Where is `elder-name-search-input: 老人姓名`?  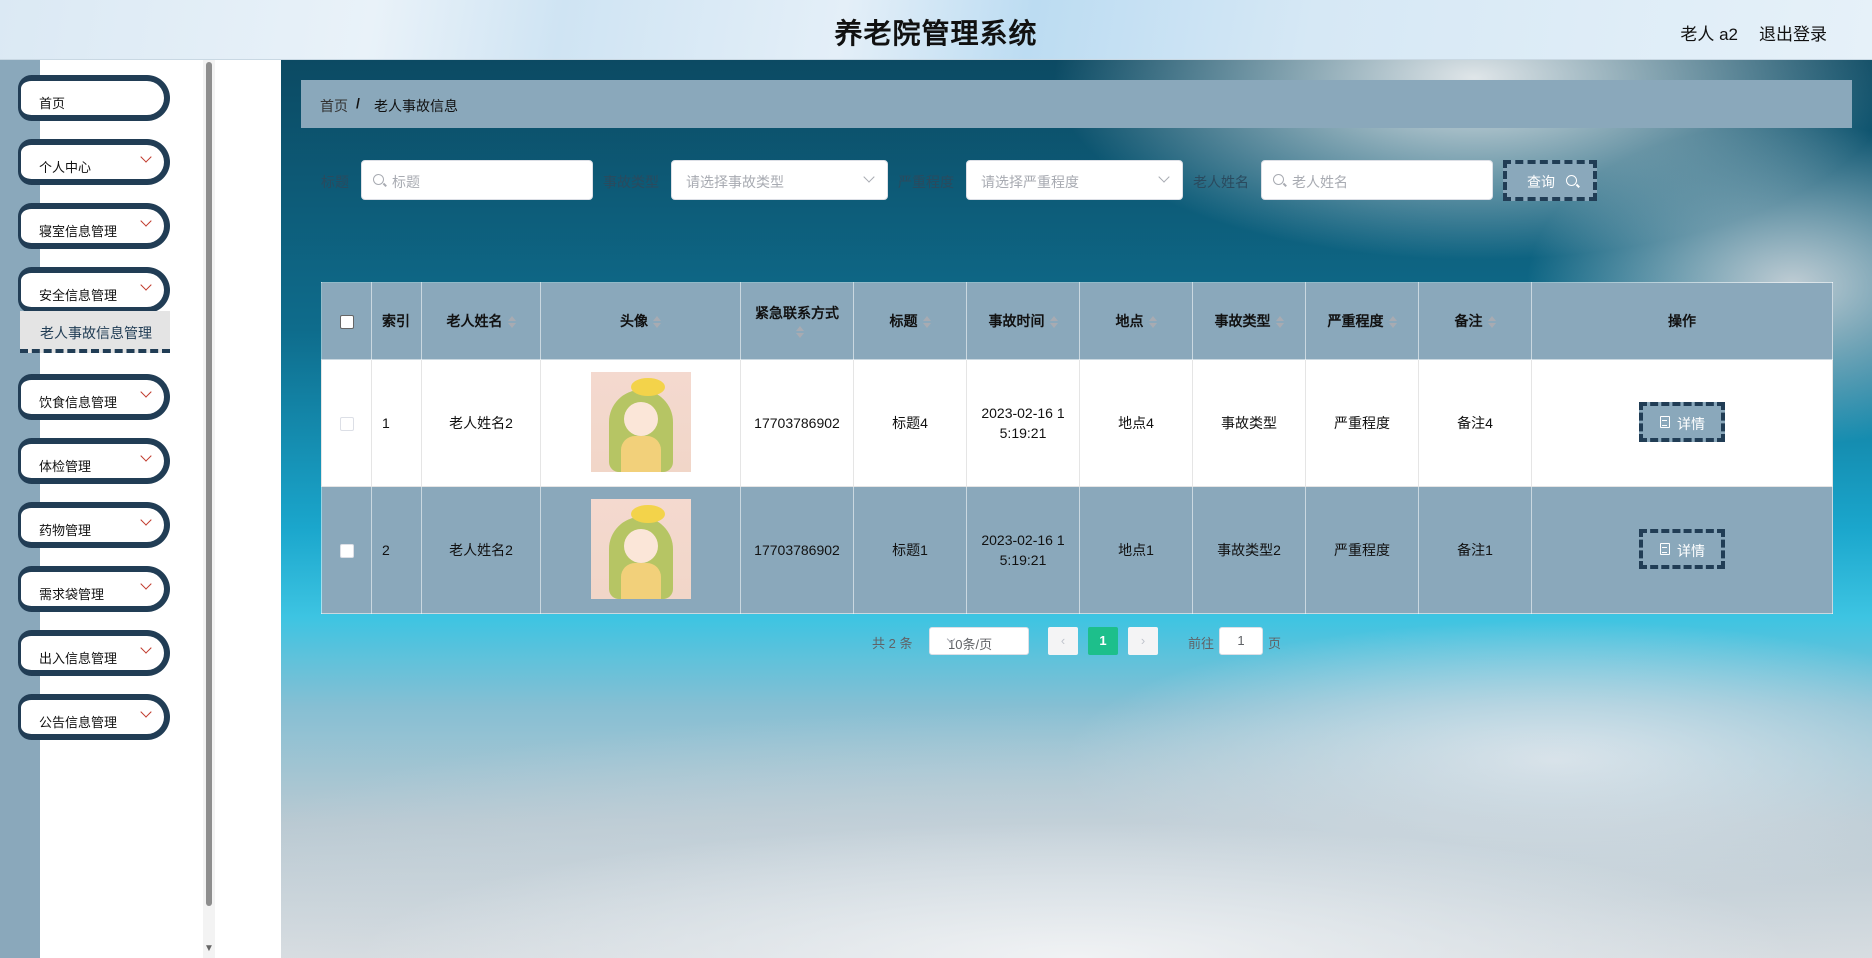 elder-name-search-input: 老人姓名 is located at coordinates (1377, 180).